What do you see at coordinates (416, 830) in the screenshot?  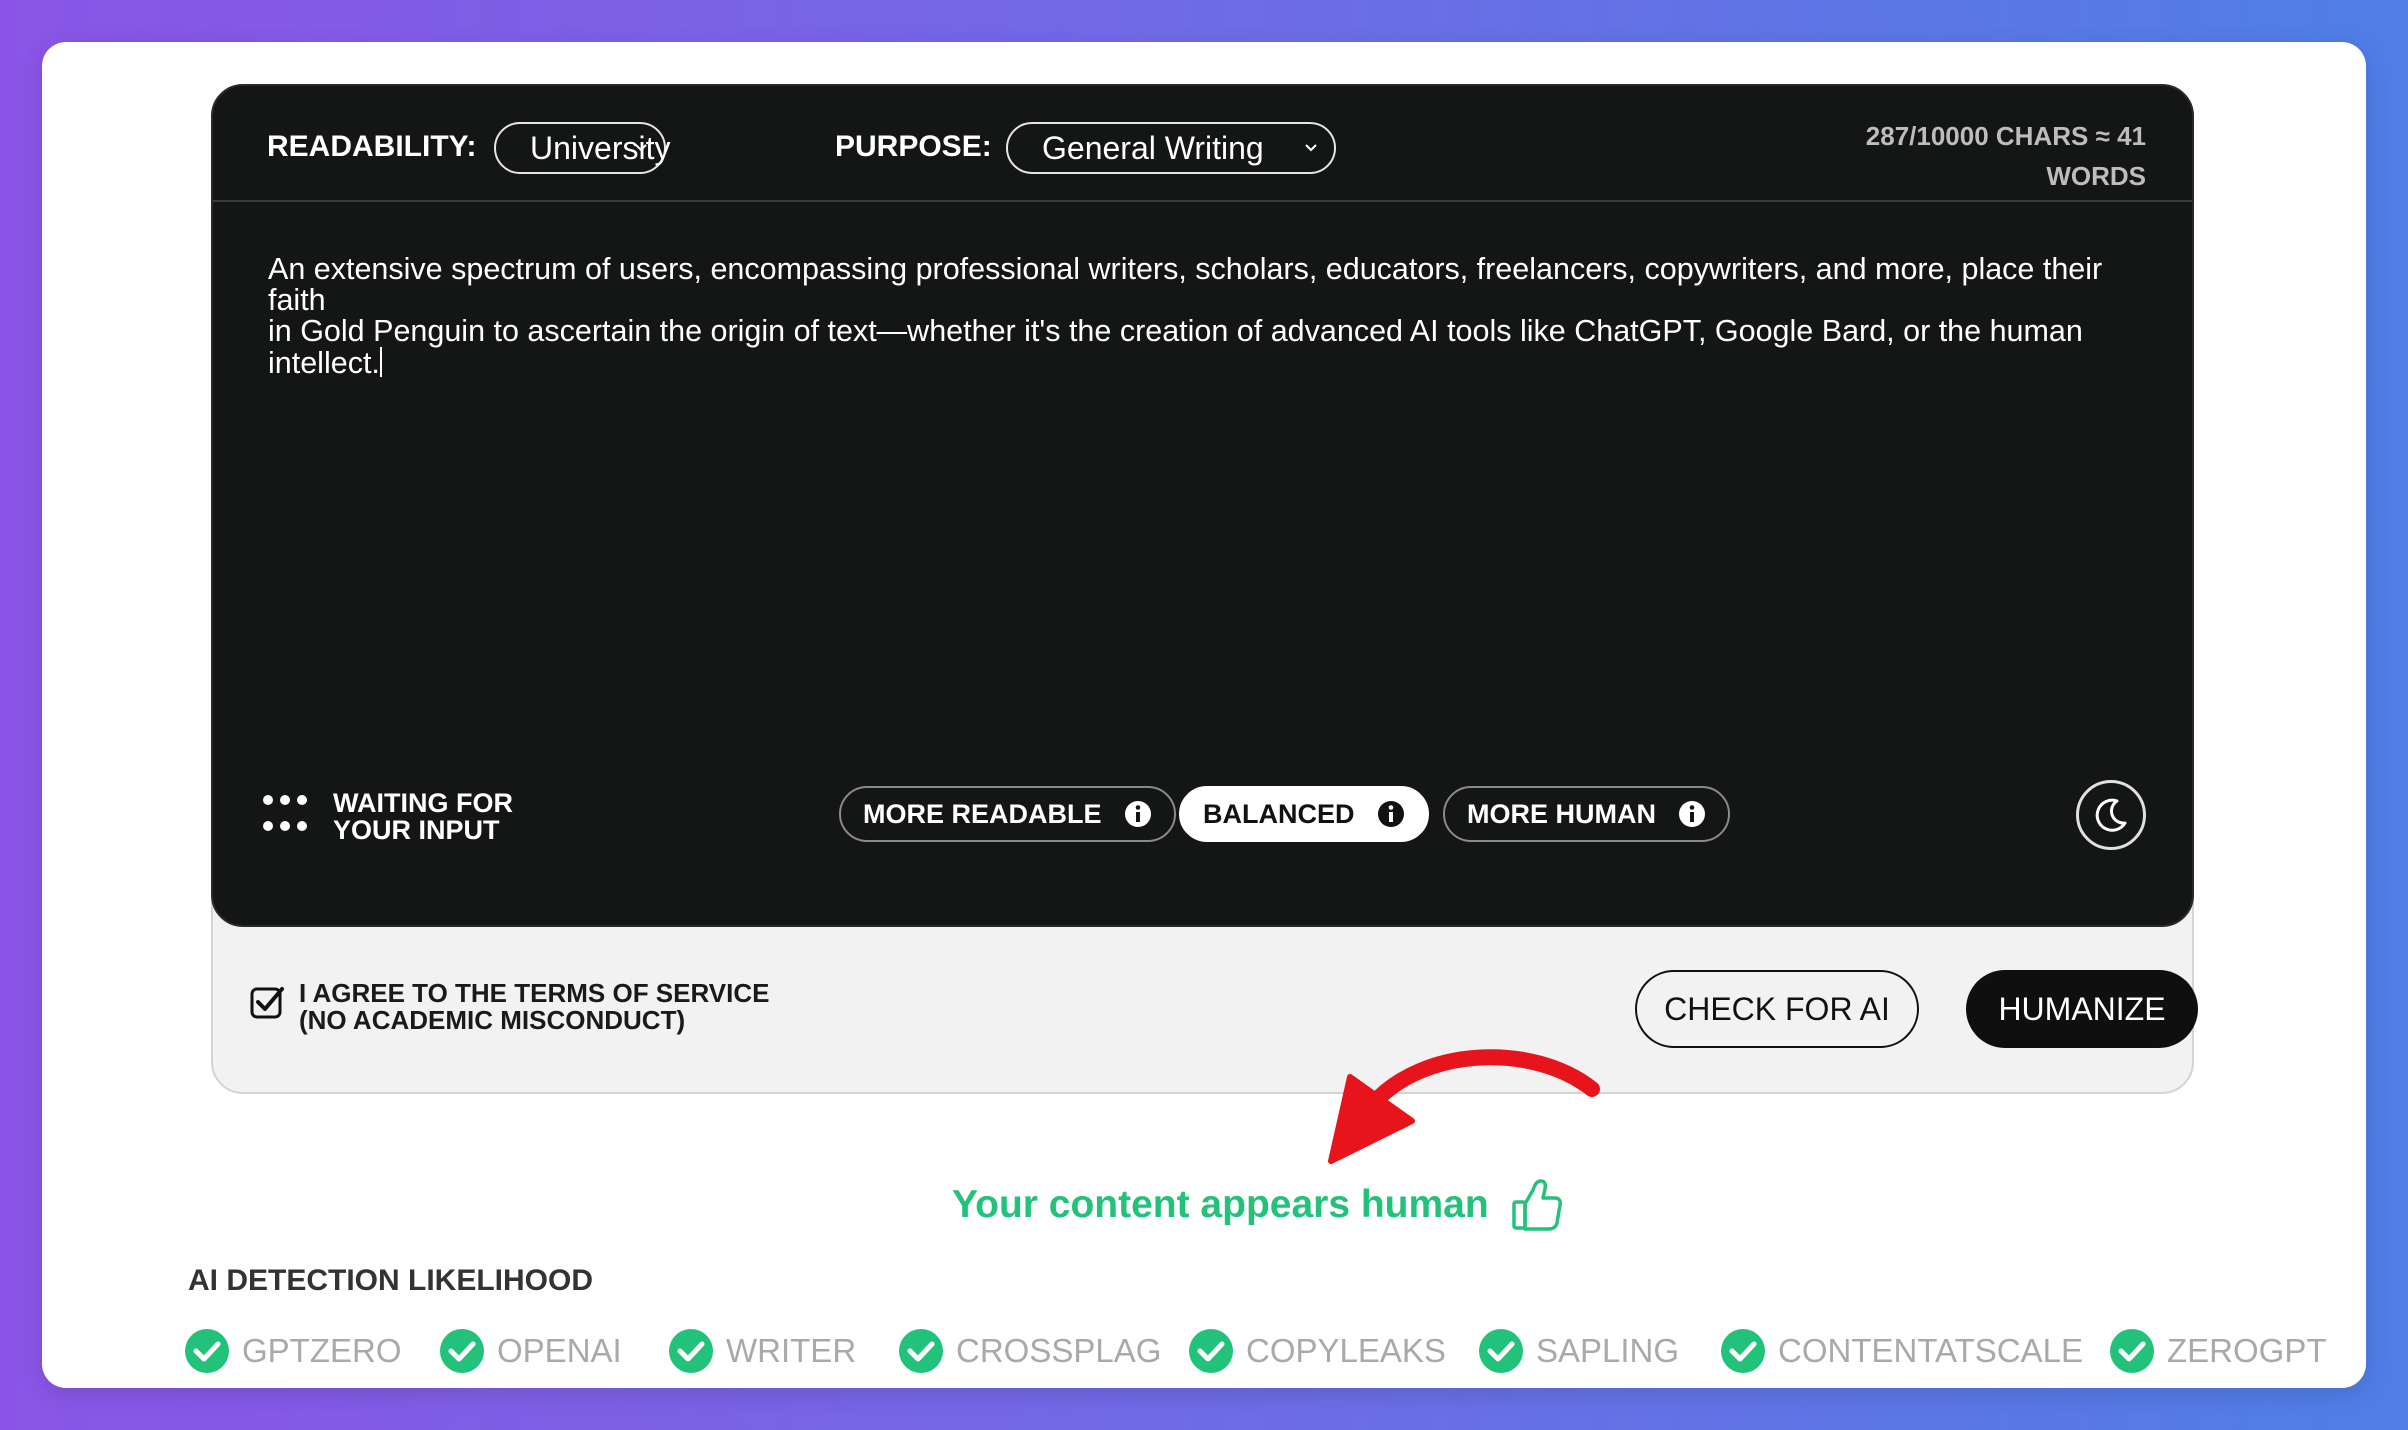 I see `status-line: YOUR INPUT` at bounding box center [416, 830].